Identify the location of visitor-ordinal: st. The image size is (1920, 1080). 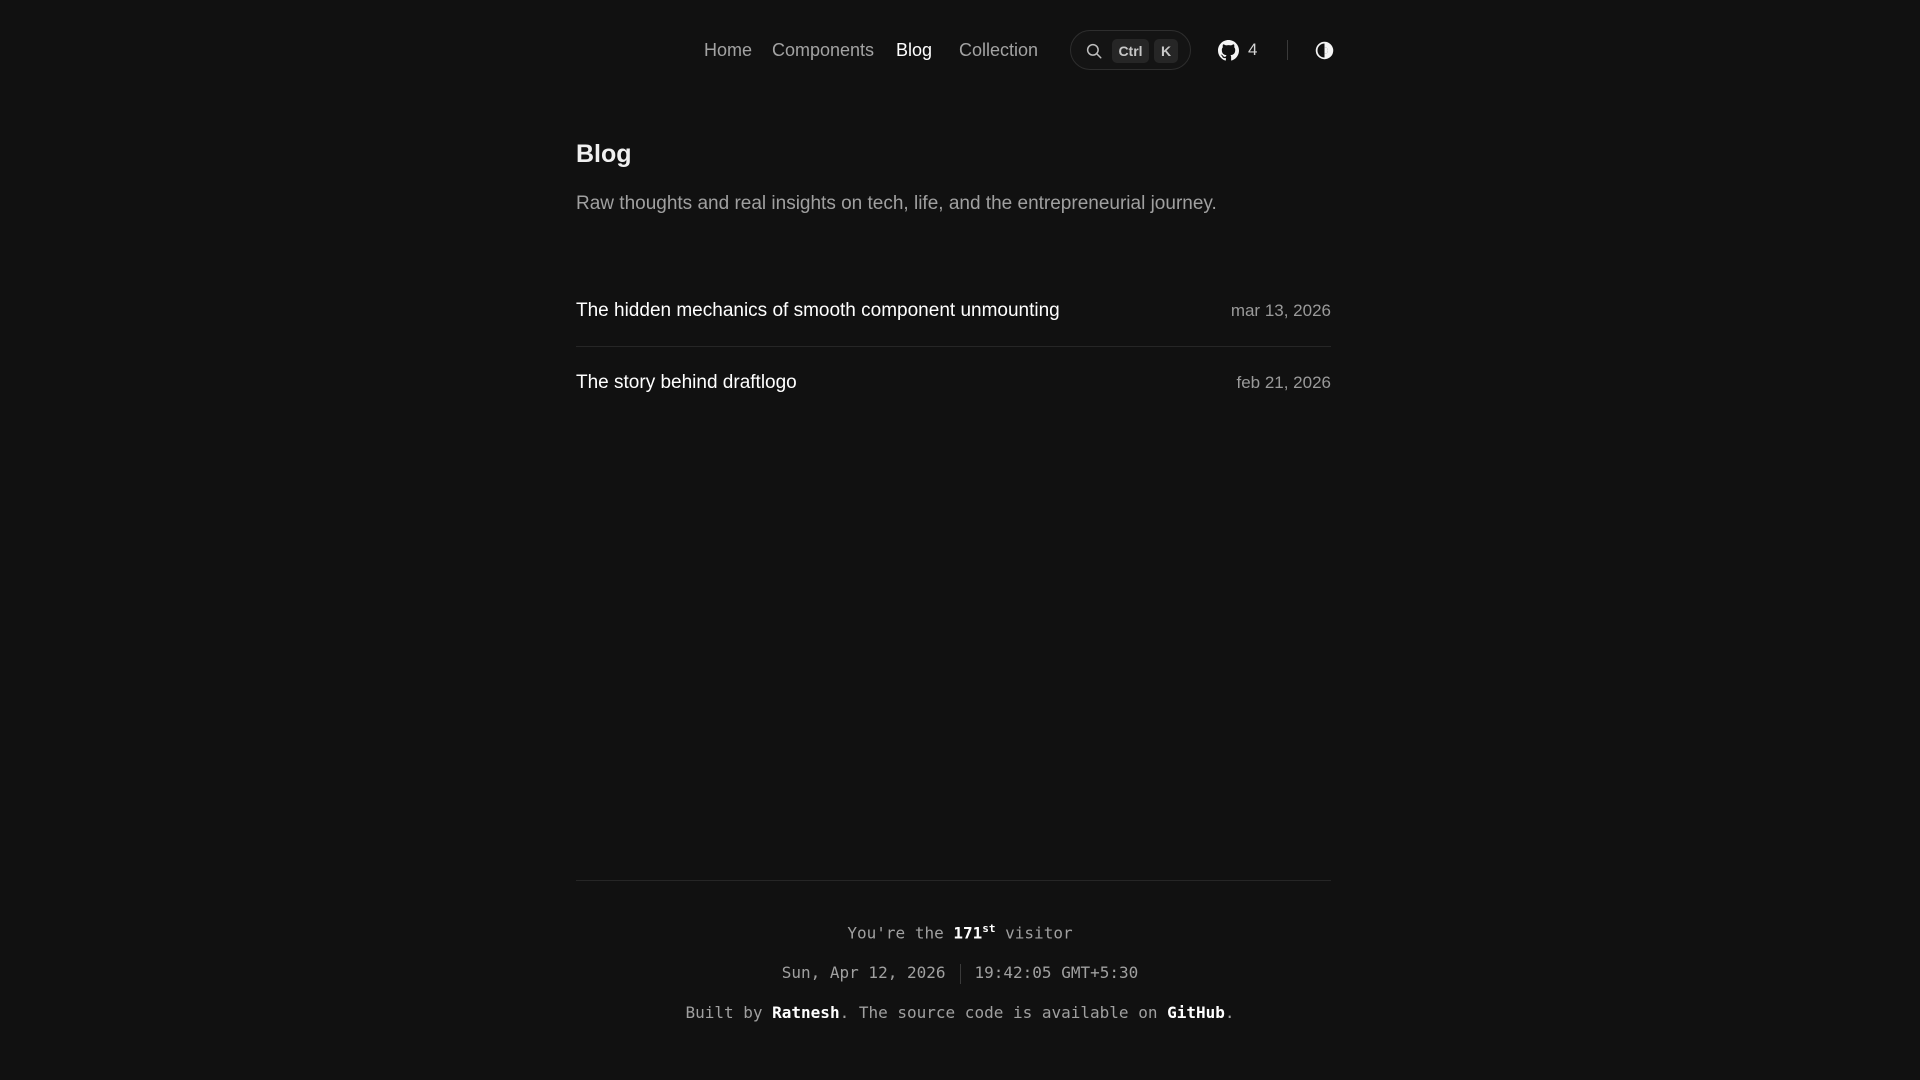
(989, 928).